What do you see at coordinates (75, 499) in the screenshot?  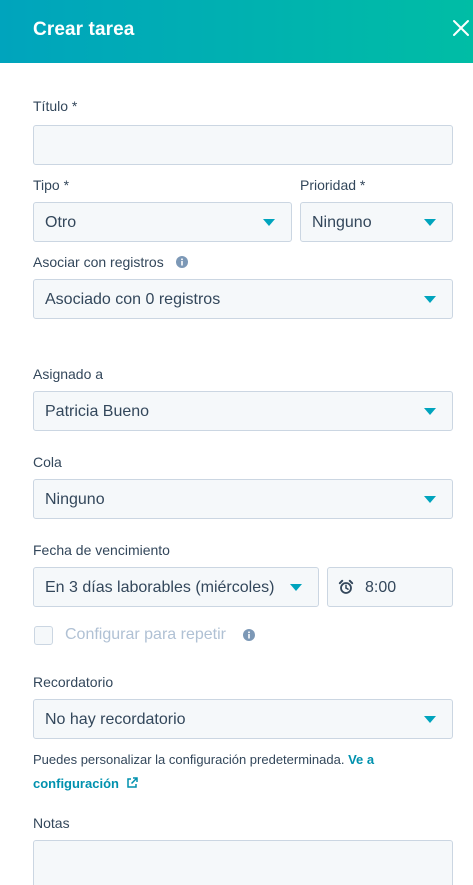 I see `queue-select-value: Ninguno` at bounding box center [75, 499].